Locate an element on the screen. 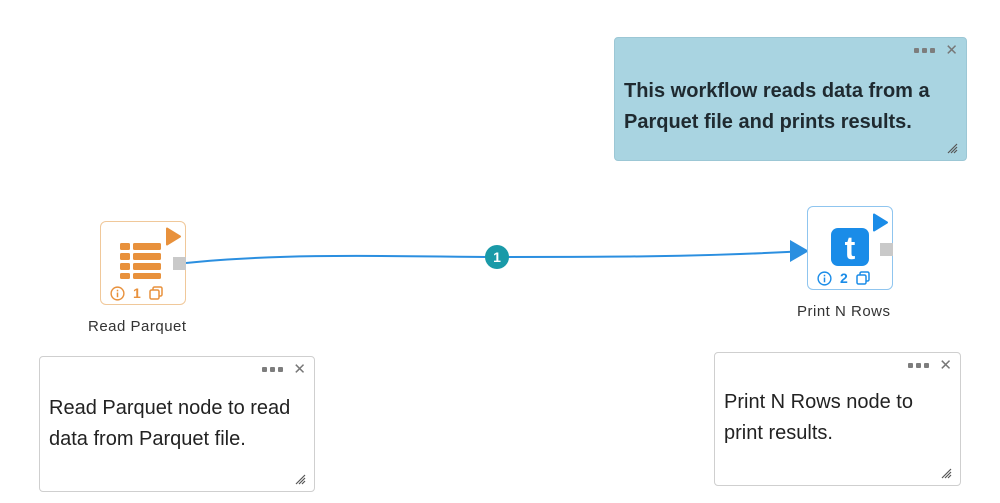 Image resolution: width=1000 pixels, height=503 pixels. table-icon is located at coordinates (140, 261).